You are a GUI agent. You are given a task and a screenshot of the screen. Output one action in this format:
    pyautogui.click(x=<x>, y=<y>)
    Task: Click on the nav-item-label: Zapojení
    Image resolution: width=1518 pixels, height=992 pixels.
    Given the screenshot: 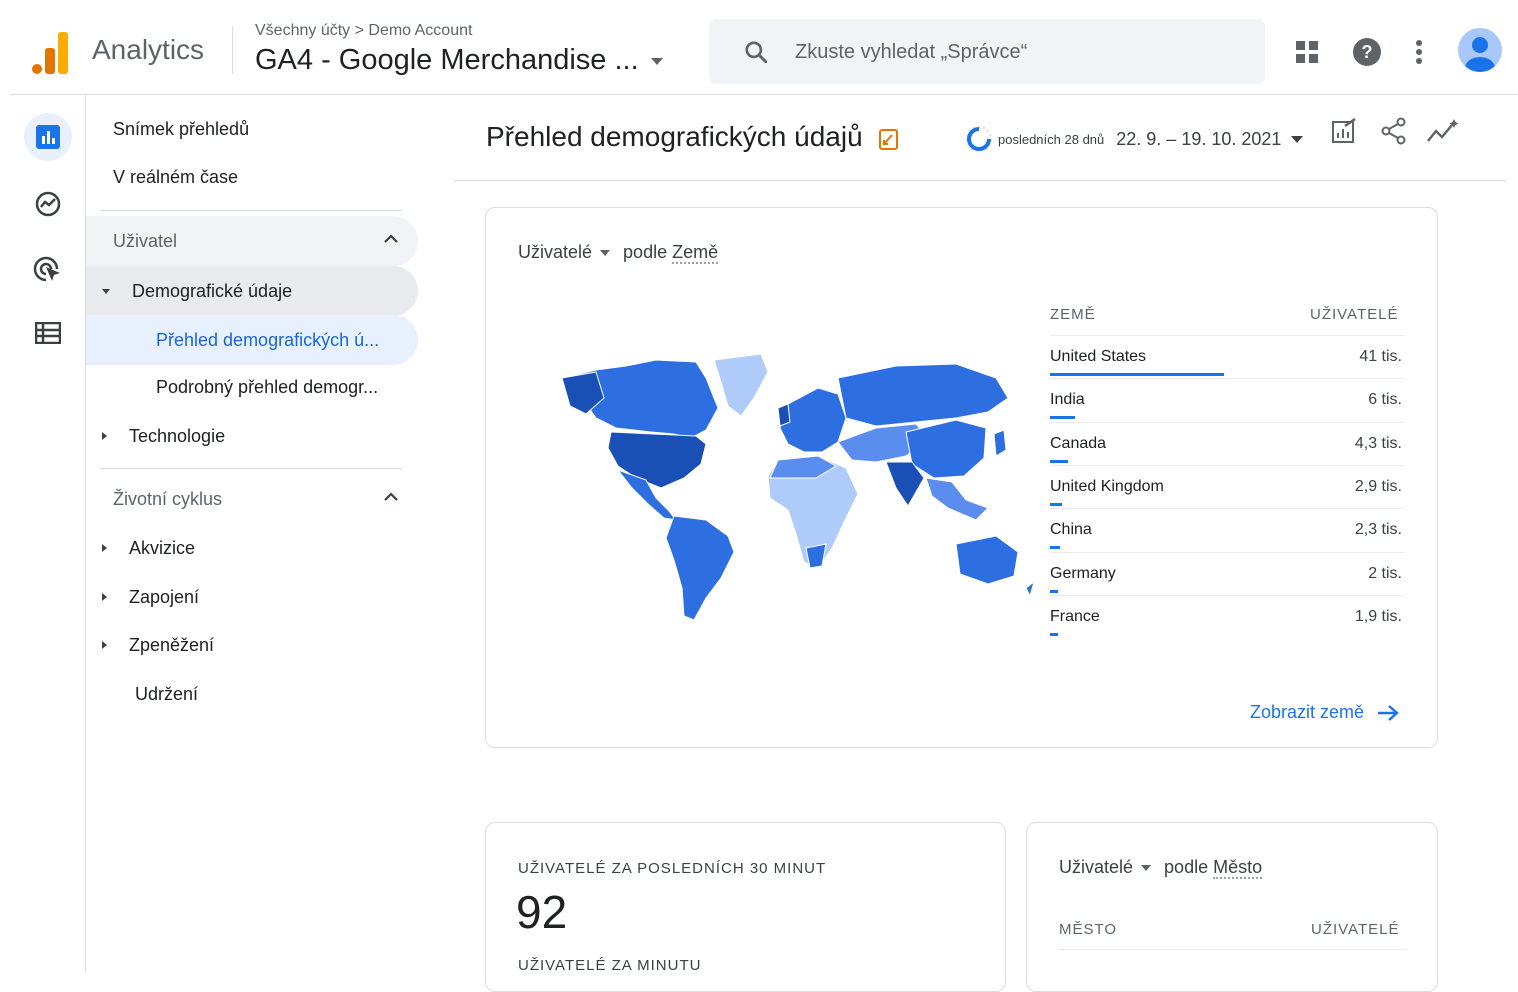 What is the action you would take?
    pyautogui.click(x=164, y=596)
    